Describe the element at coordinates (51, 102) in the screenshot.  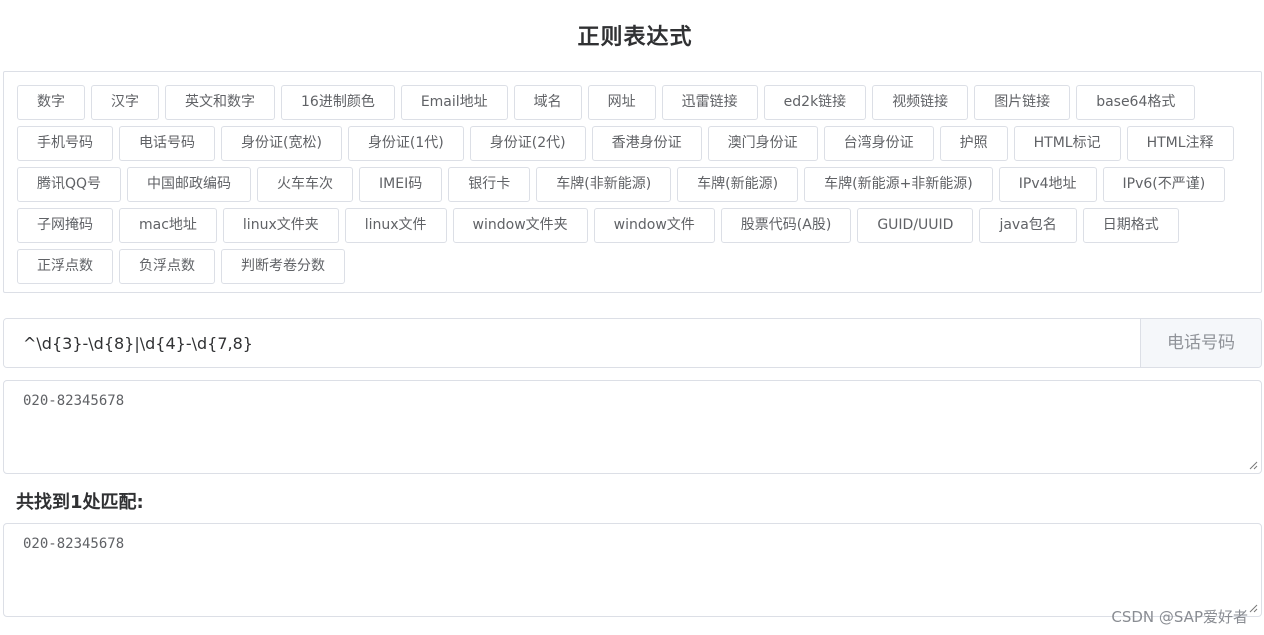
I see `preset-button: 数字` at that location.